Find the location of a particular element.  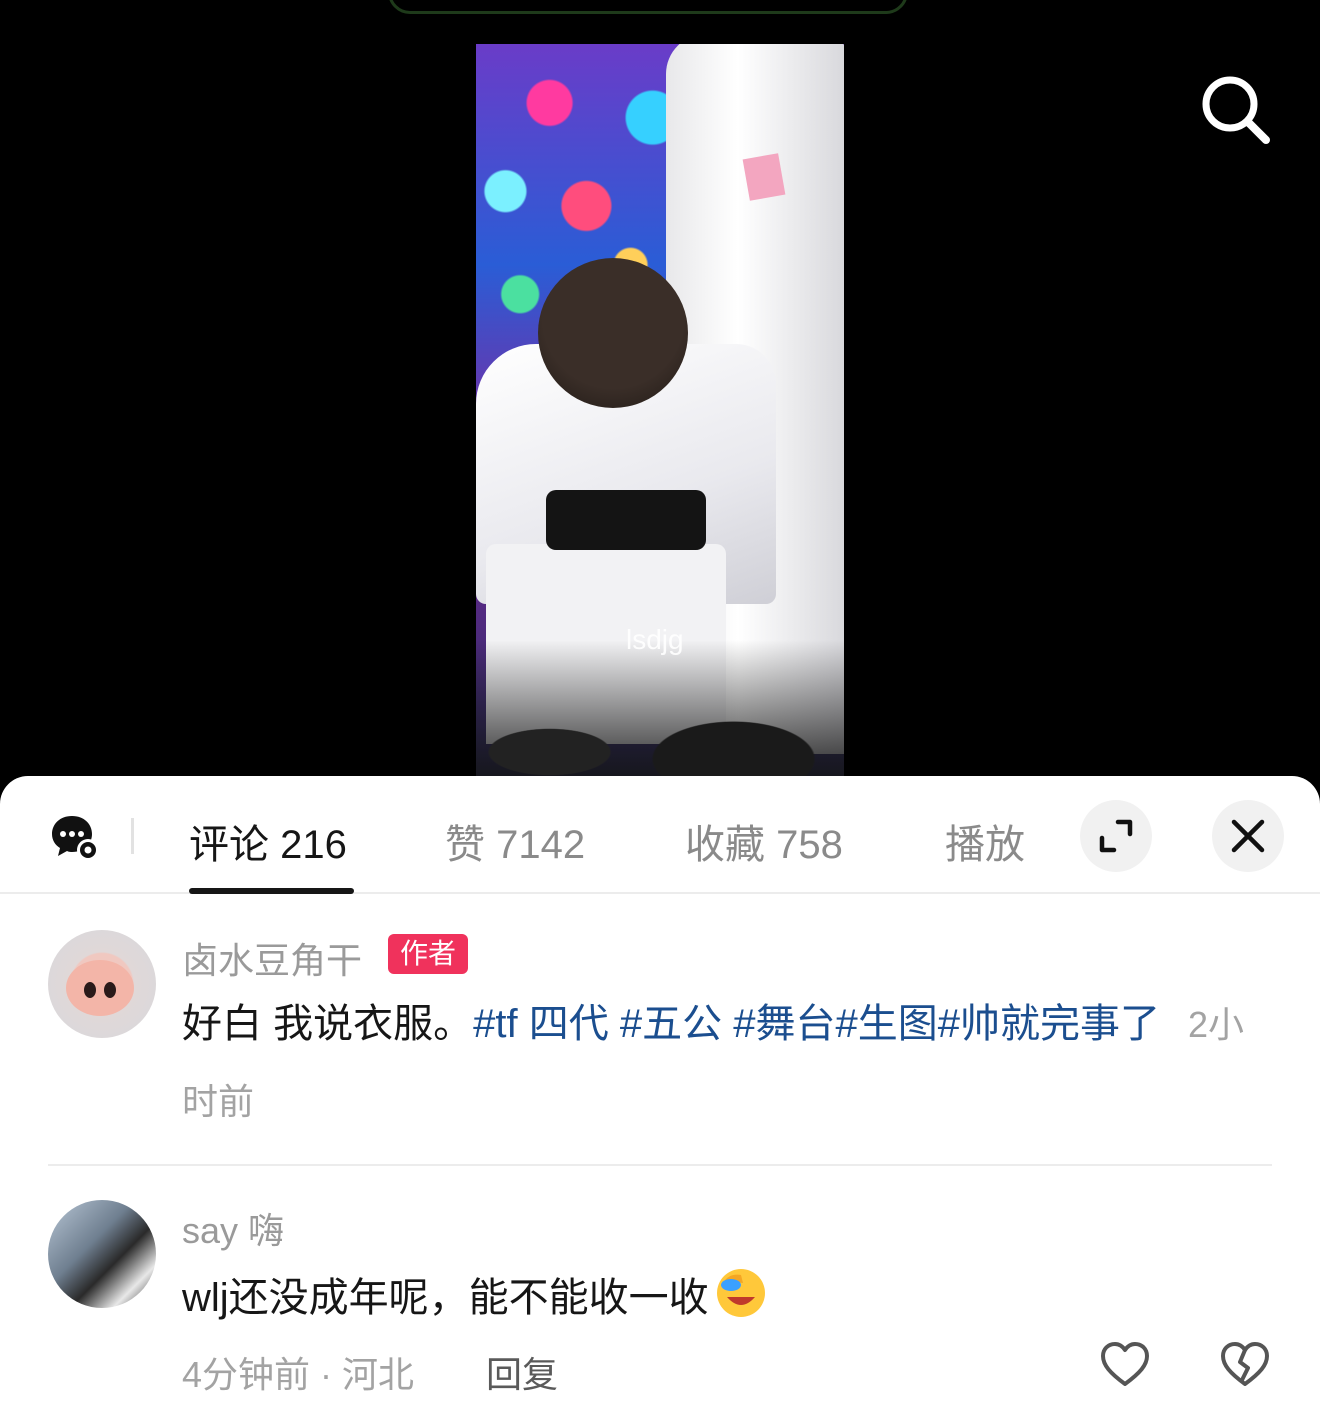

hashtag: #舞台 is located at coordinates (784, 1024).